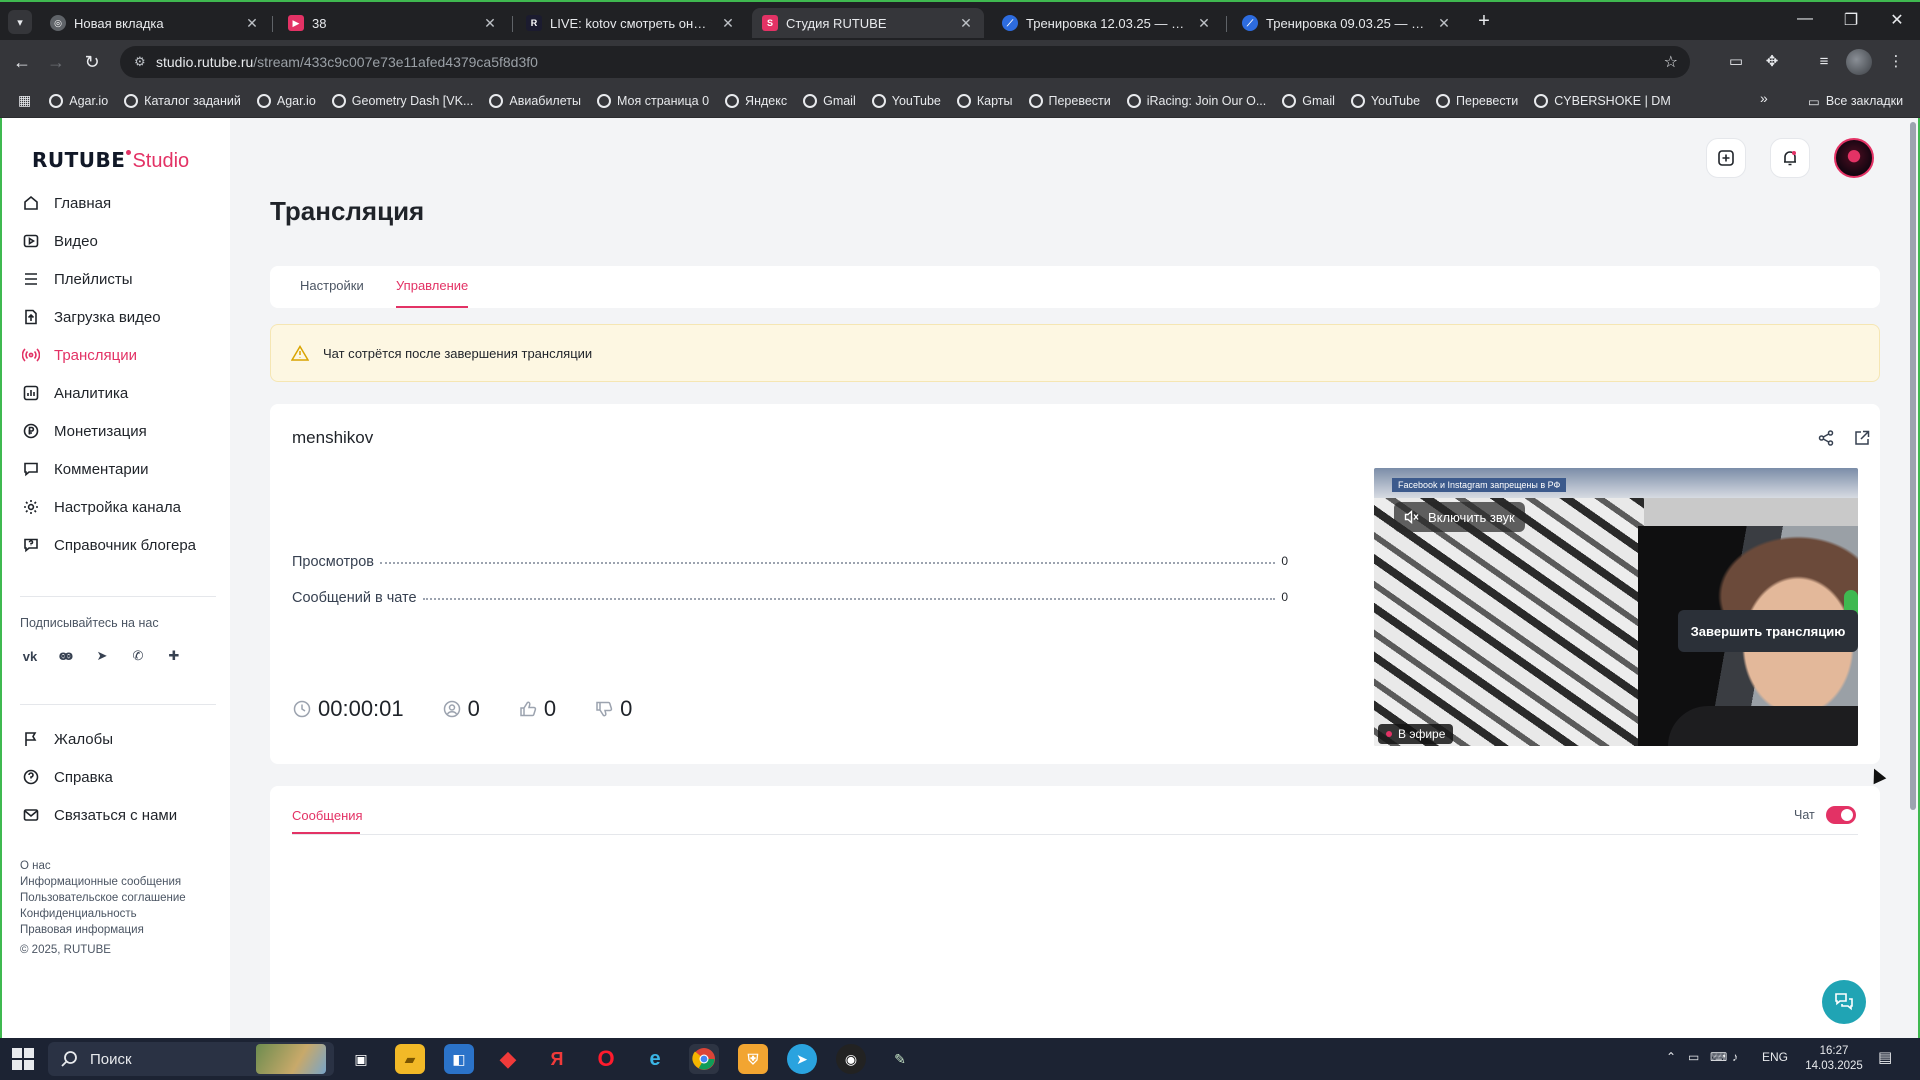  I want to click on edge-icon: e, so click(655, 1059).